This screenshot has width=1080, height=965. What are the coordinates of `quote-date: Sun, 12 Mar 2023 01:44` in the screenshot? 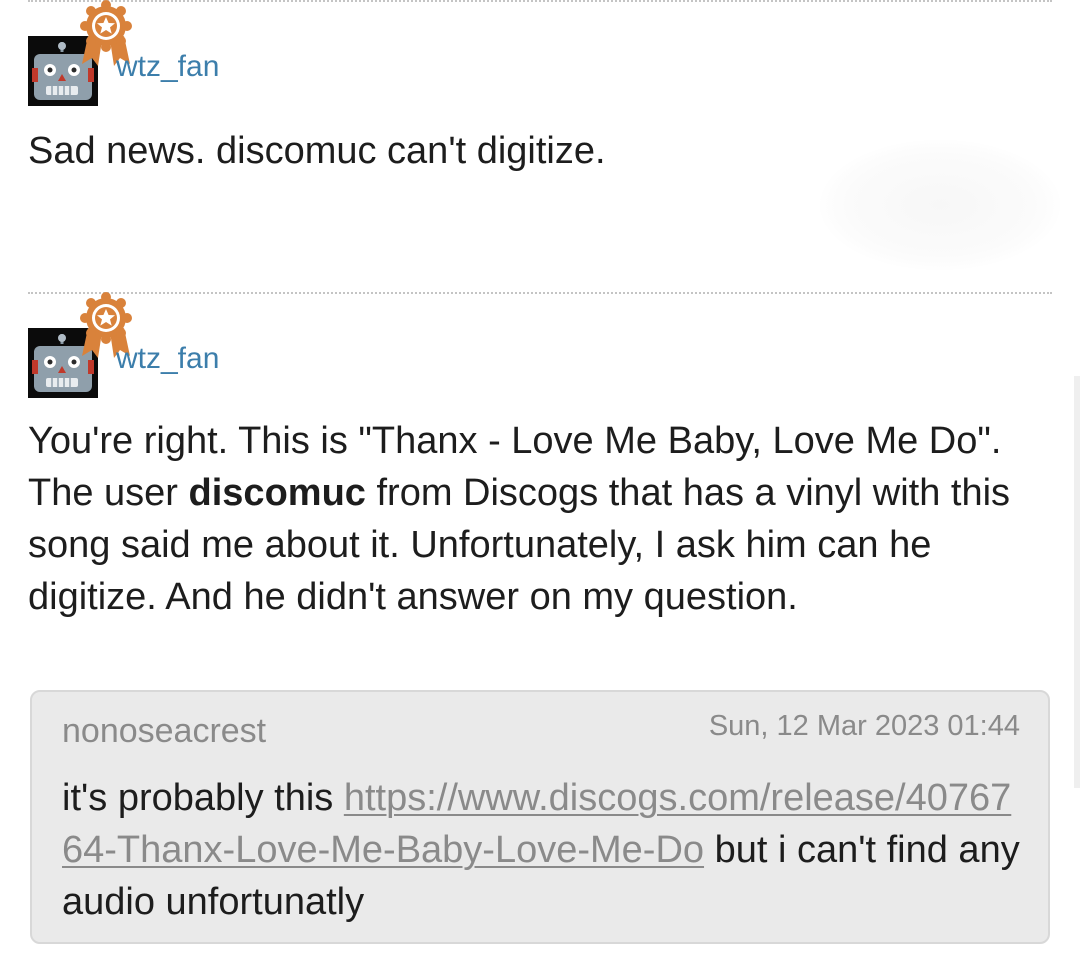 It's located at (864, 726).